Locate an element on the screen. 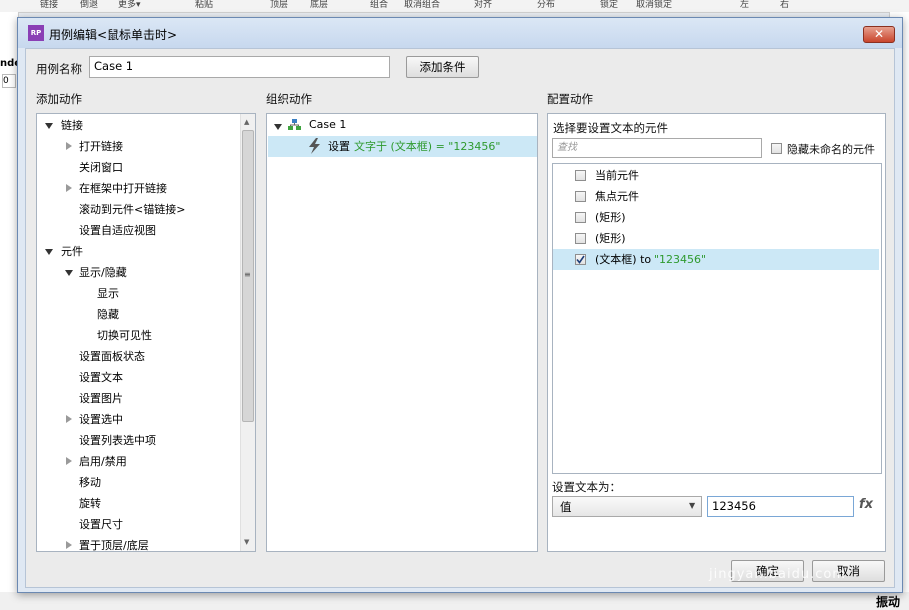 This screenshot has width=909, height=610. action-tree-item: 移动 is located at coordinates (90, 482).